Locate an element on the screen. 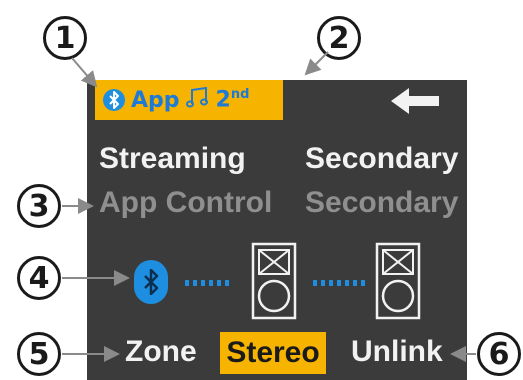 The height and width of the screenshot is (380, 523). rank-indicator: 2nd is located at coordinates (233, 99).